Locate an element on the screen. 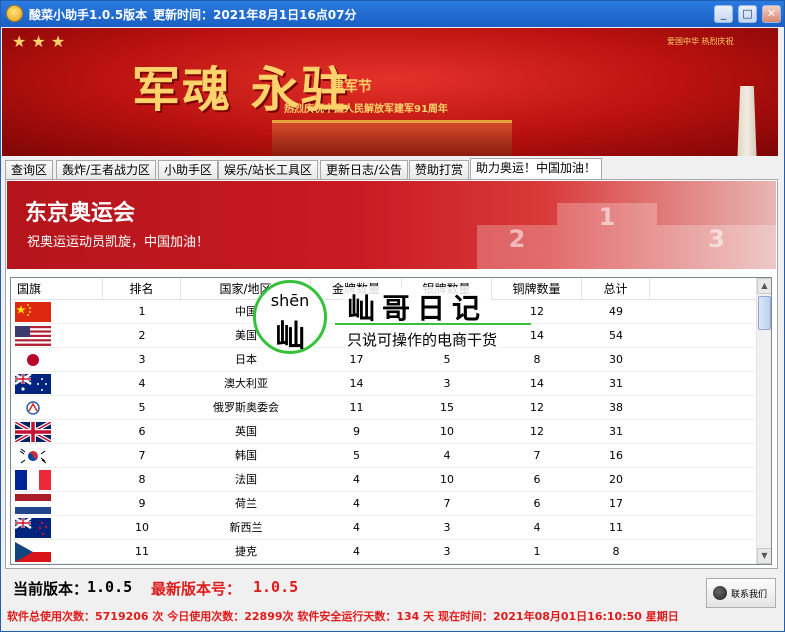 This screenshot has height=632, width=785. contact-us-label: 联系我们 is located at coordinates (749, 595).